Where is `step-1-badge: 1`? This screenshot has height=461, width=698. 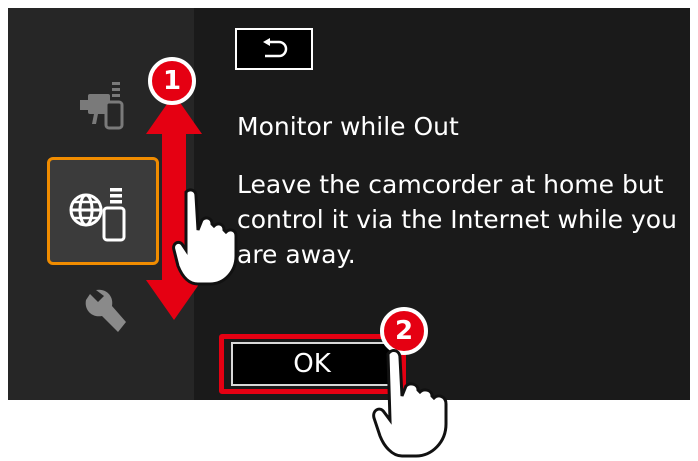 step-1-badge: 1 is located at coordinates (172, 81).